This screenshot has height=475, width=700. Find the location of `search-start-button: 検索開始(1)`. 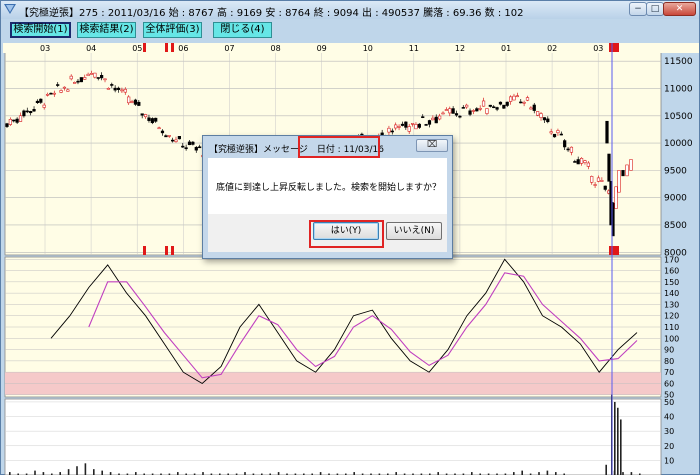

search-start-button: 検索開始(1) is located at coordinates (40, 30).